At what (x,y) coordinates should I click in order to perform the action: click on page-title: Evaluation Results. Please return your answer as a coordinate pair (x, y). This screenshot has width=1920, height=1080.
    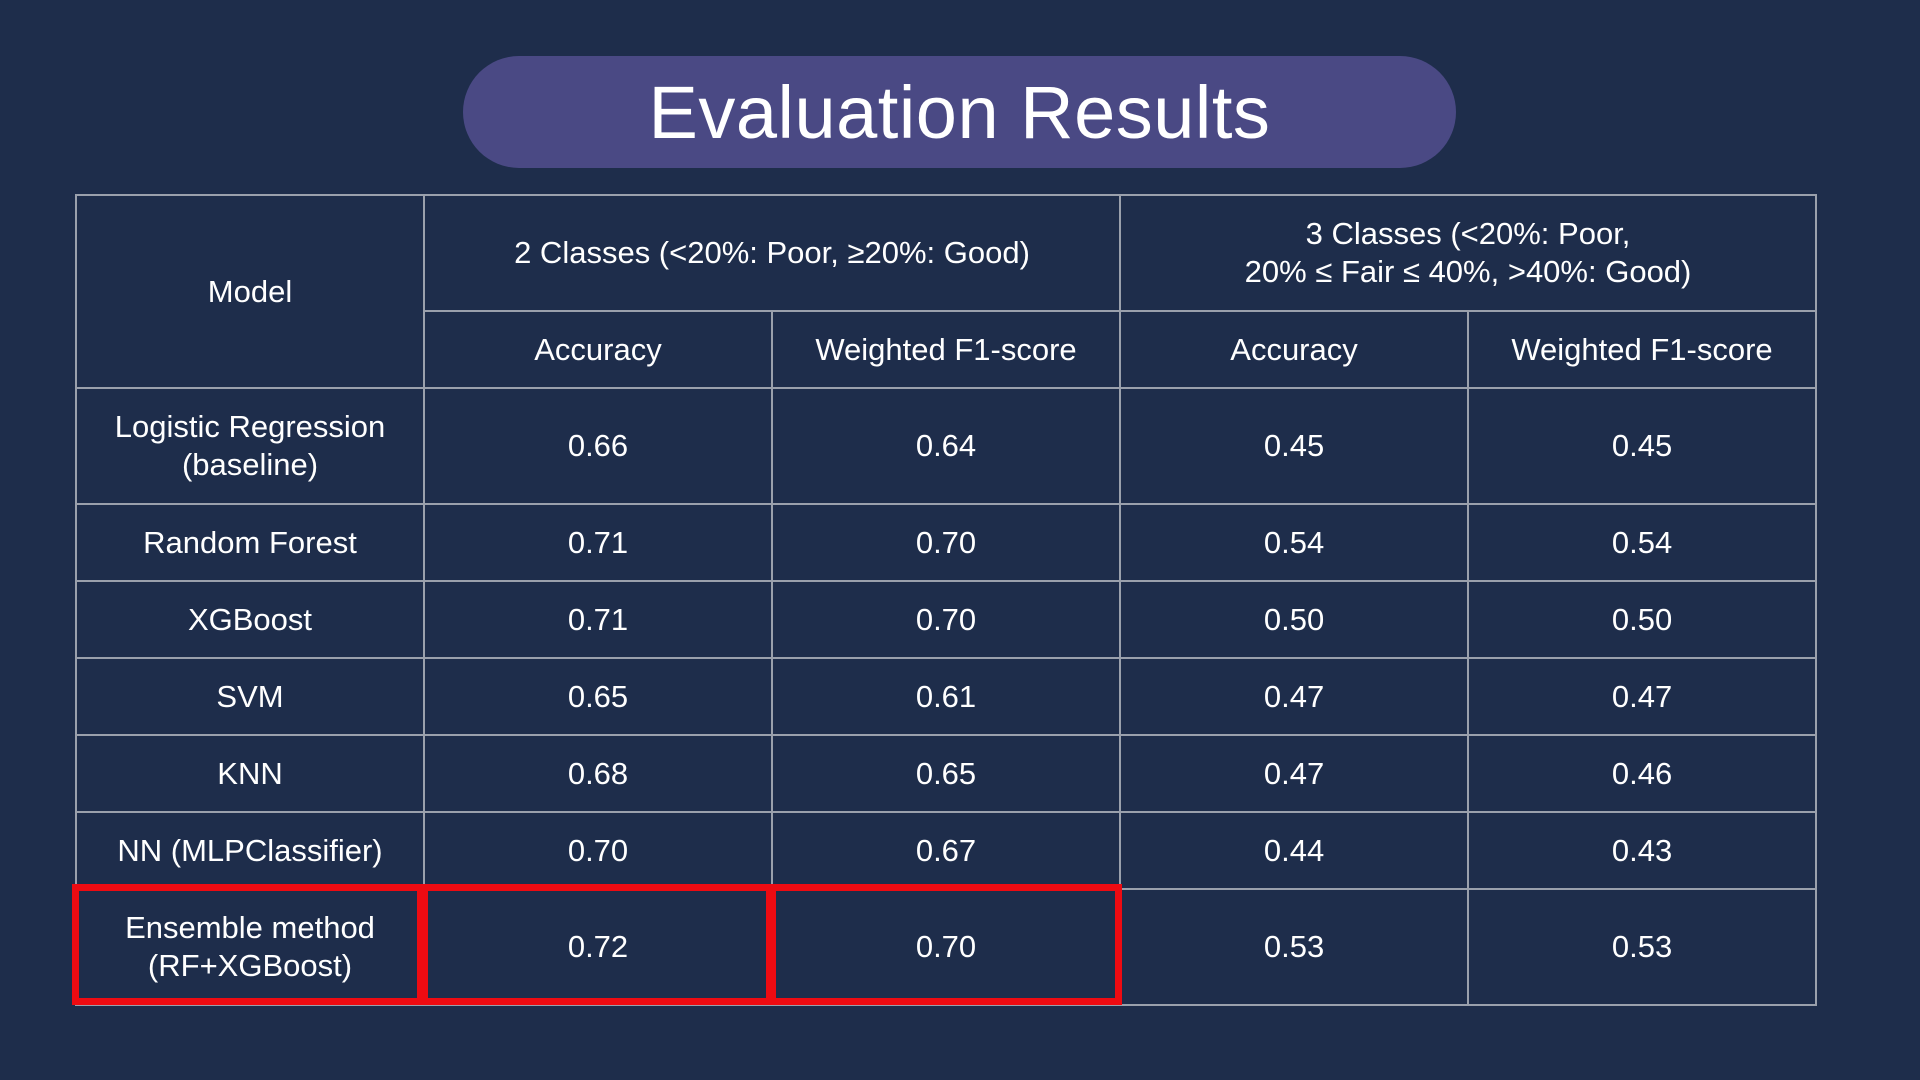
    Looking at the image, I should click on (959, 112).